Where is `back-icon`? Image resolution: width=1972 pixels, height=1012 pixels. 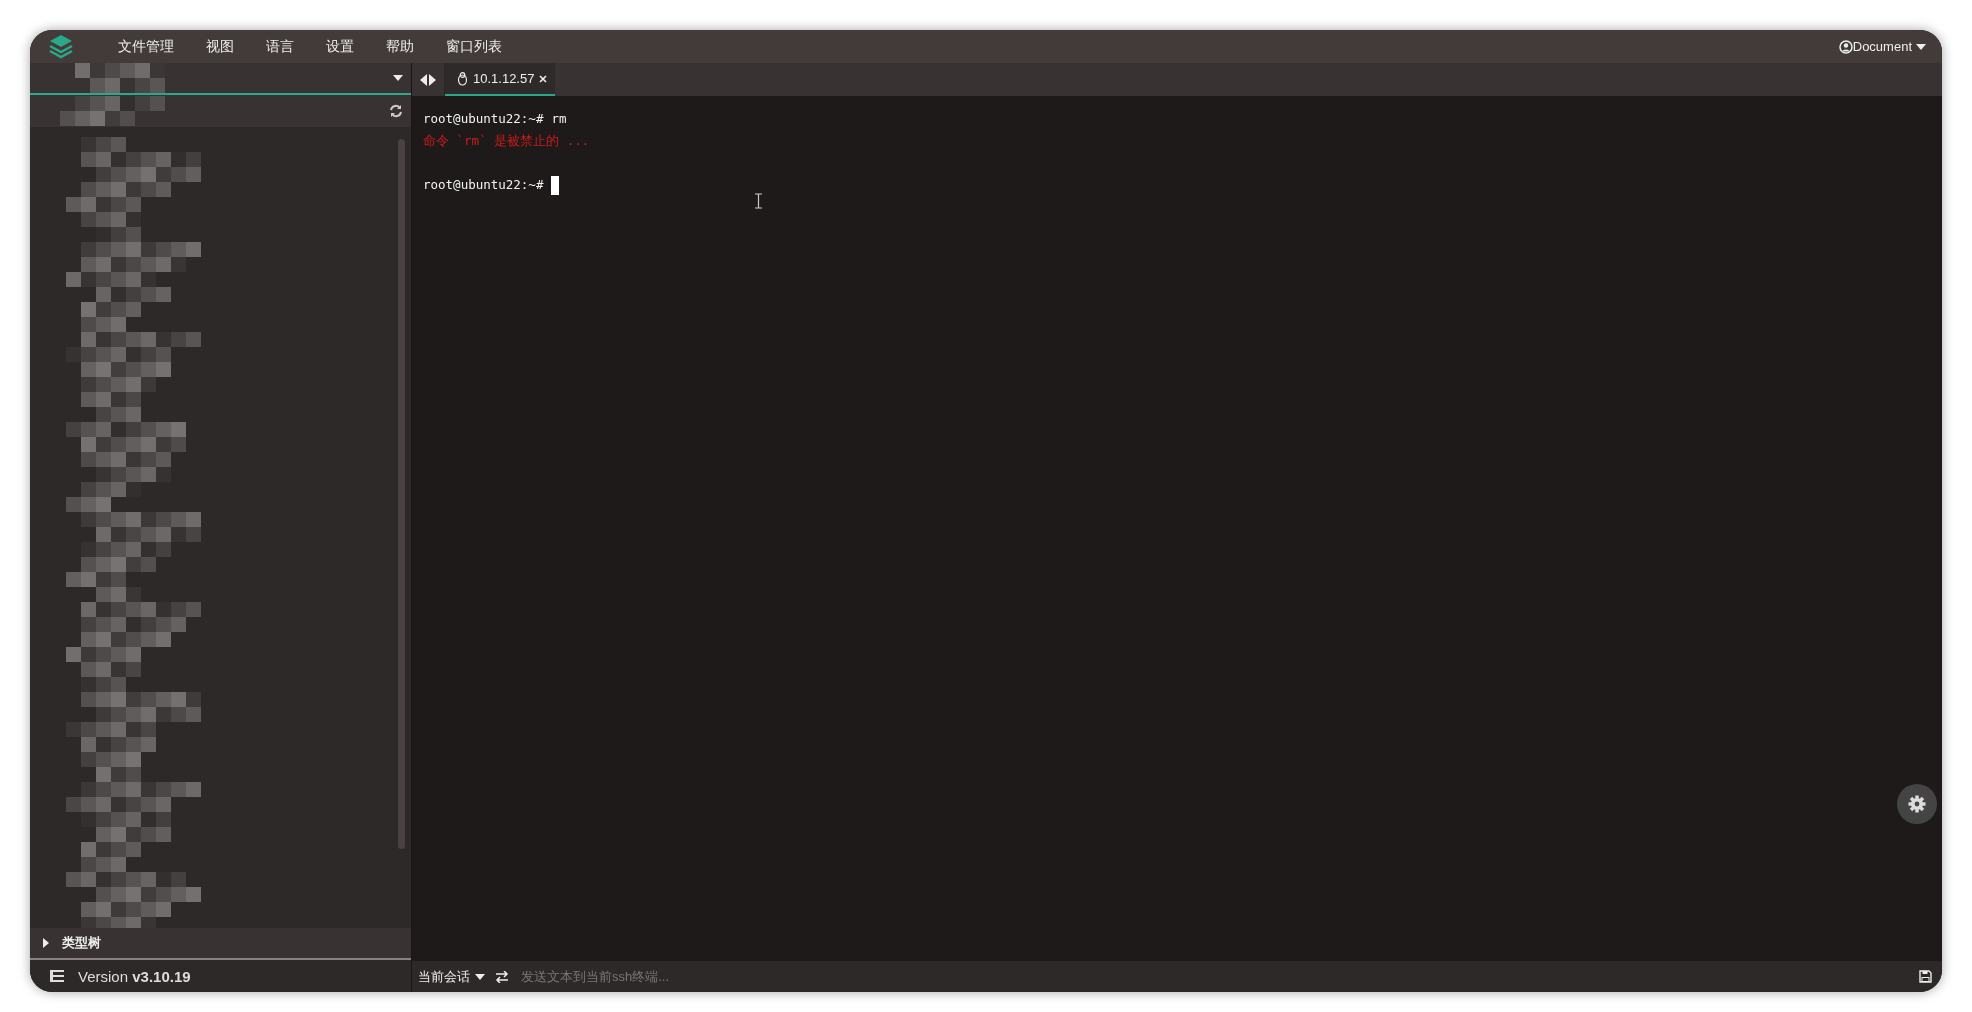
back-icon is located at coordinates (423, 79).